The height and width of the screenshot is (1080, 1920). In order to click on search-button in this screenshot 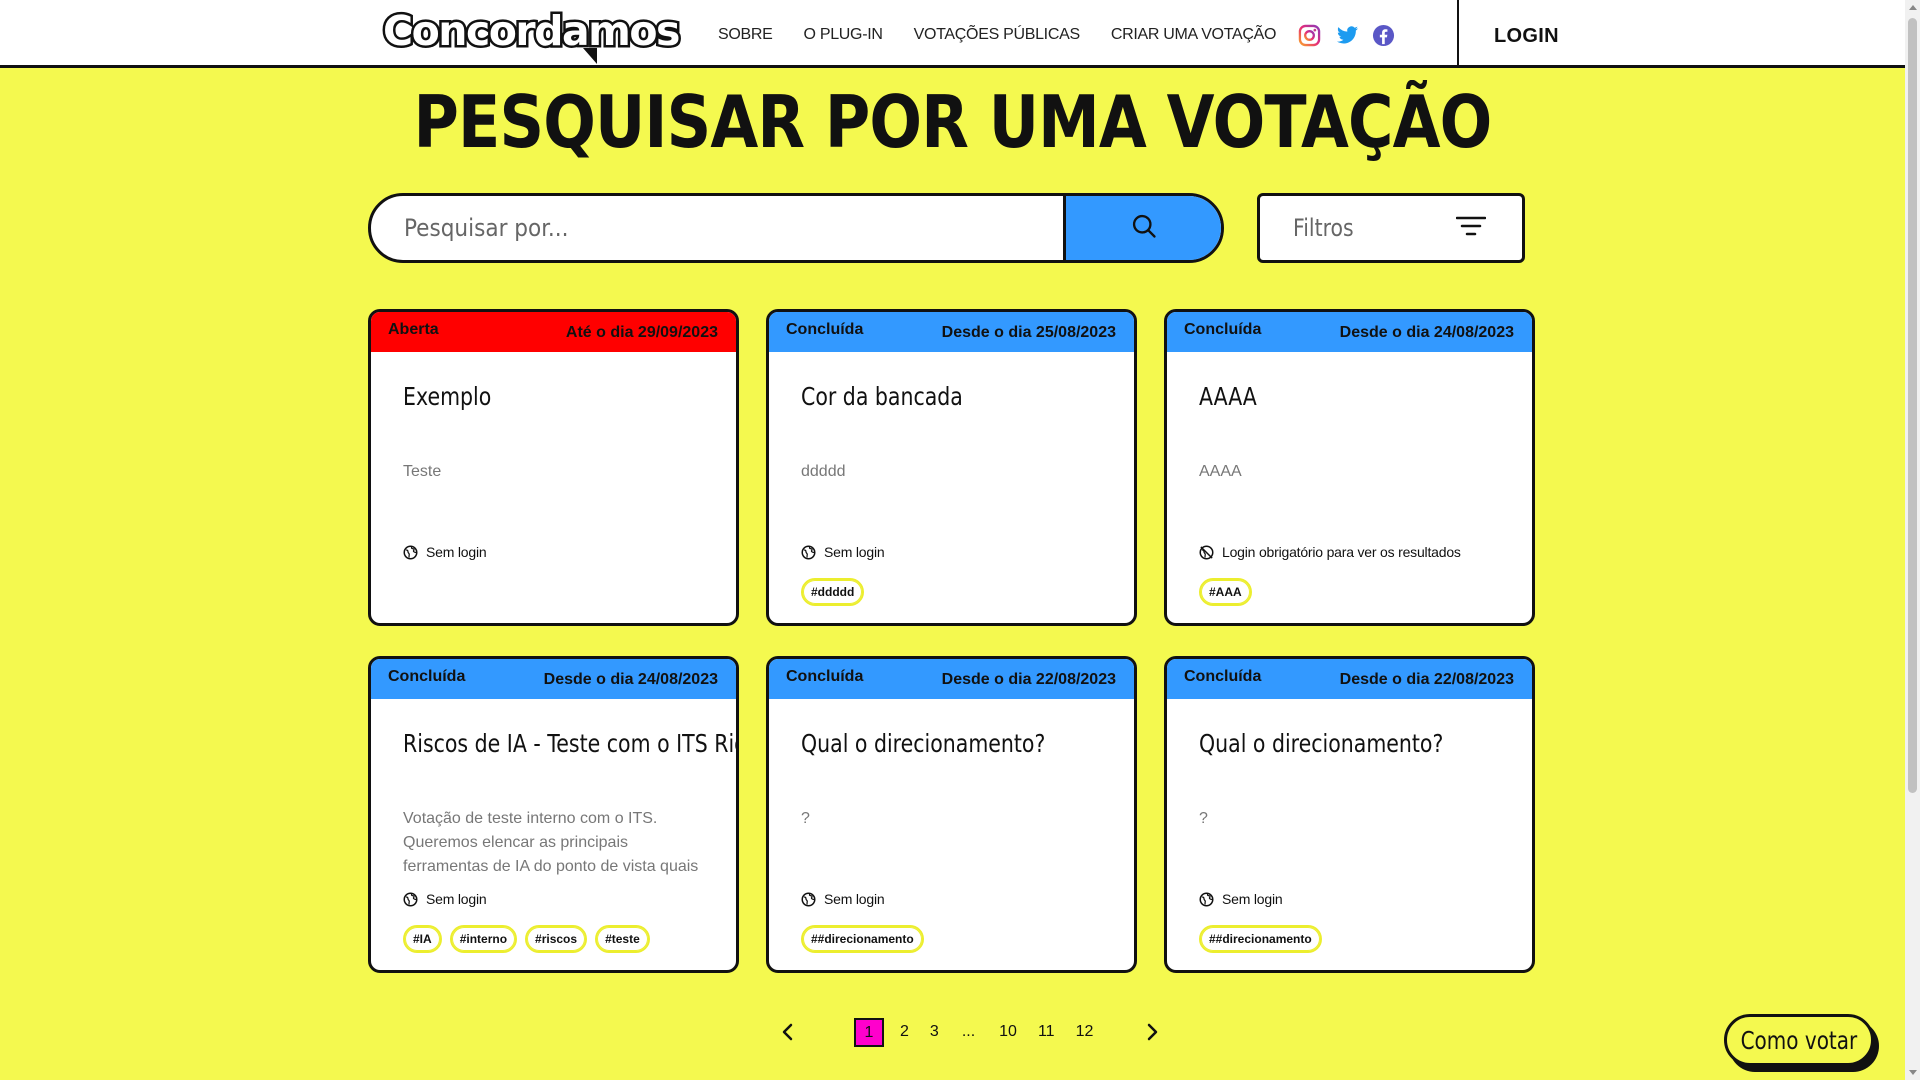, I will do `click(1142, 228)`.